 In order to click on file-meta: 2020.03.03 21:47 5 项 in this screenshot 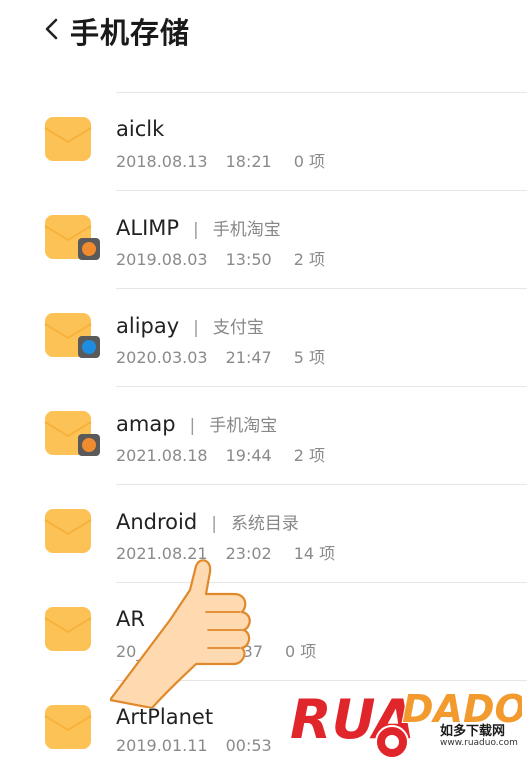, I will do `click(220, 356)`.